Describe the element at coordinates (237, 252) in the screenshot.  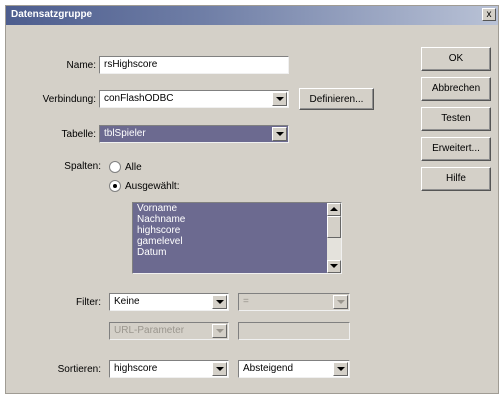
I see `list-item: Datum` at that location.